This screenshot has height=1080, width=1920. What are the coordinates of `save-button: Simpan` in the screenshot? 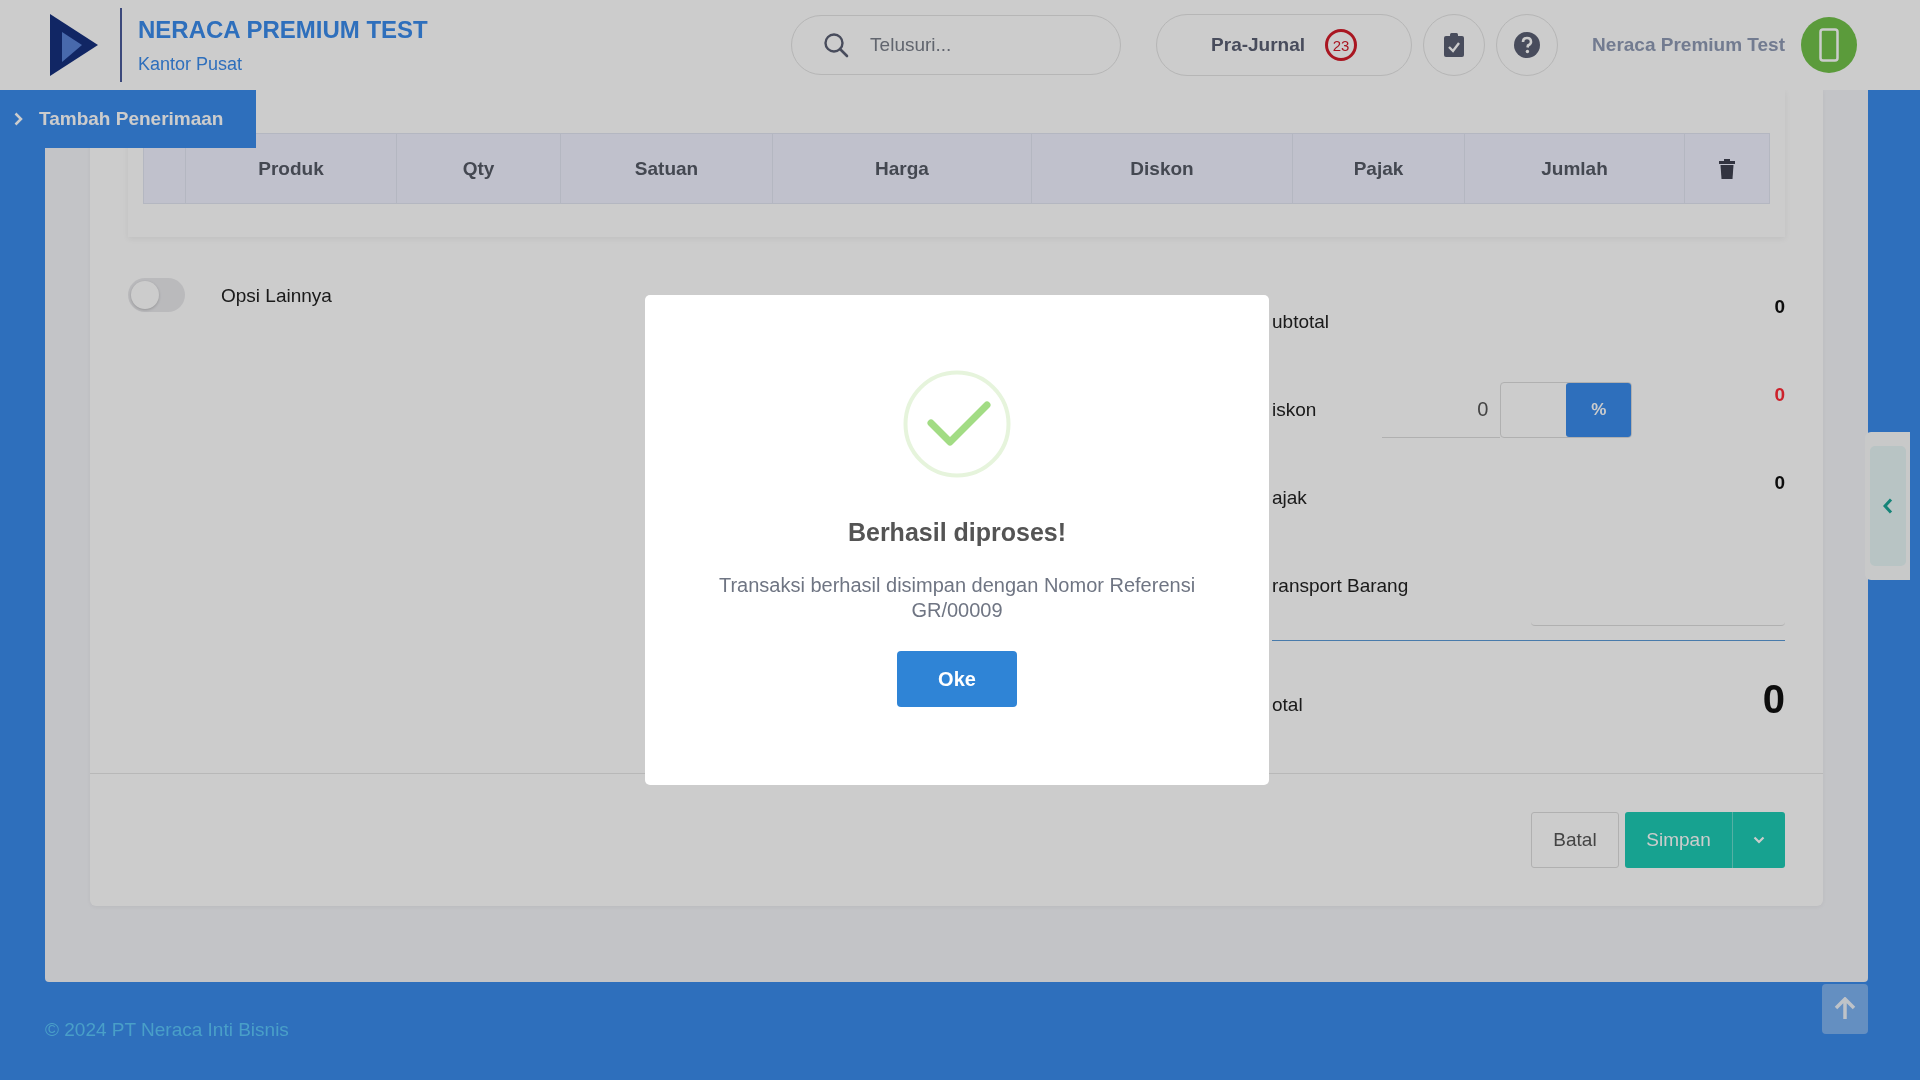 It's located at (1679, 840).